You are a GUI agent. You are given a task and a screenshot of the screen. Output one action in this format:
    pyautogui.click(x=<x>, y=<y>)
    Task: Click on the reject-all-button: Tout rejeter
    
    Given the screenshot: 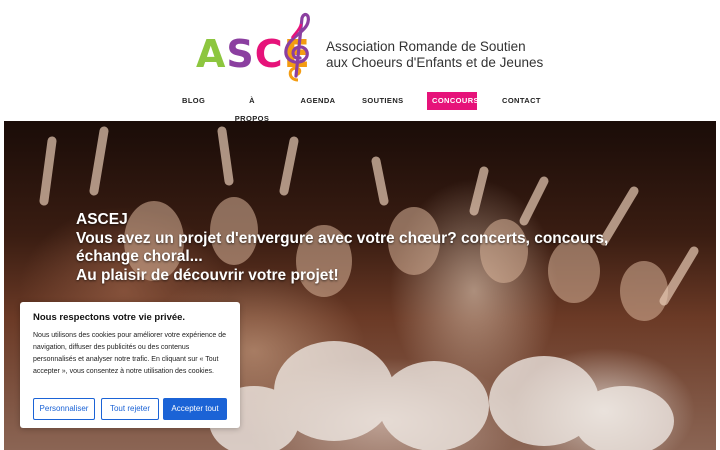 What is the action you would take?
    pyautogui.click(x=130, y=409)
    